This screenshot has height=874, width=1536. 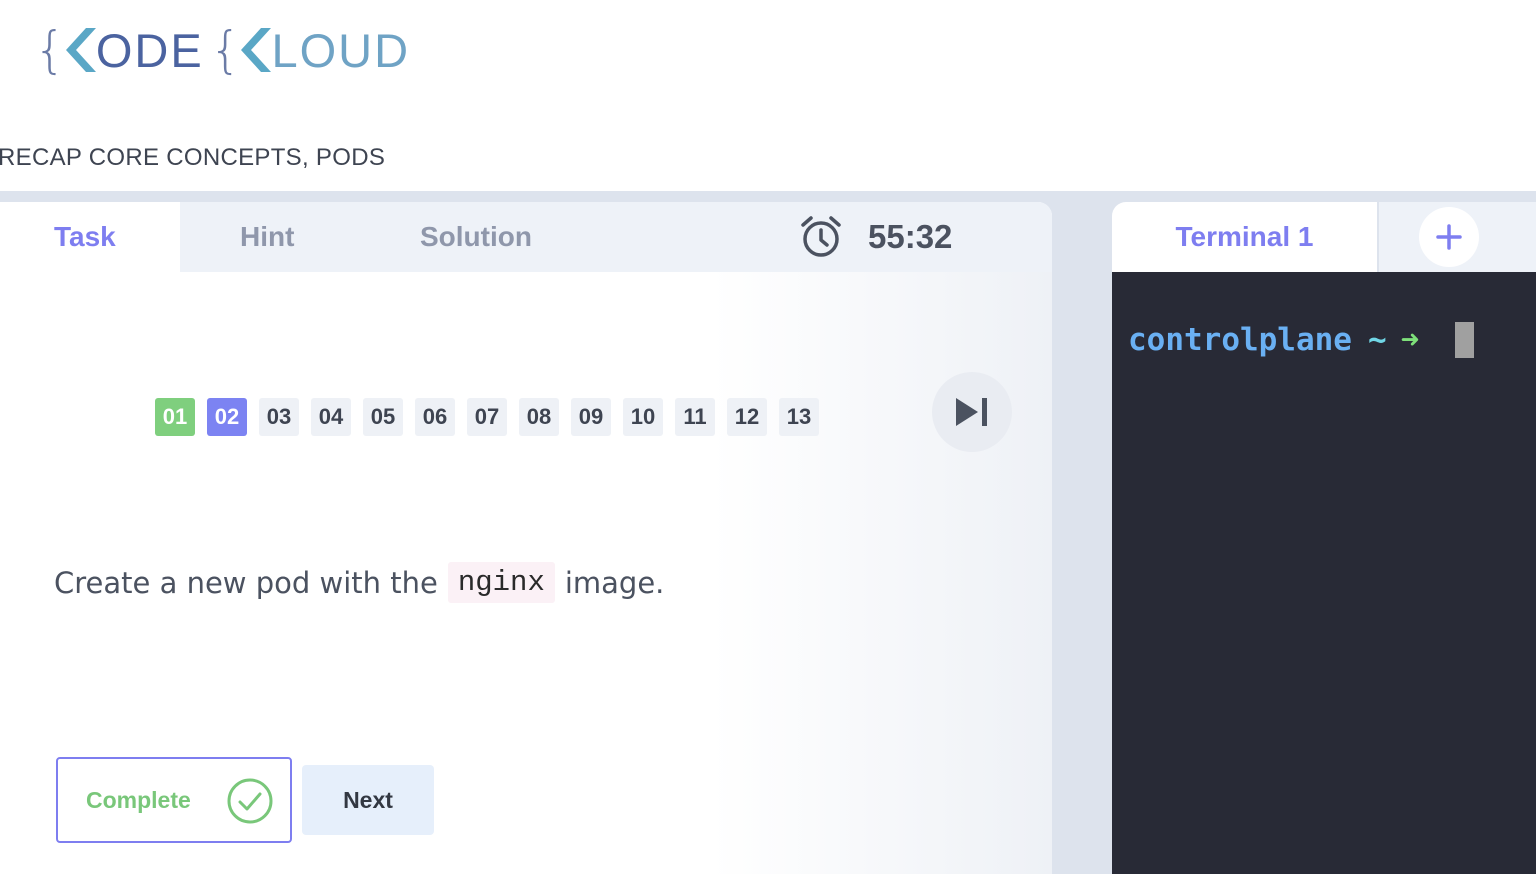 I want to click on step-02: 02, so click(x=227, y=417).